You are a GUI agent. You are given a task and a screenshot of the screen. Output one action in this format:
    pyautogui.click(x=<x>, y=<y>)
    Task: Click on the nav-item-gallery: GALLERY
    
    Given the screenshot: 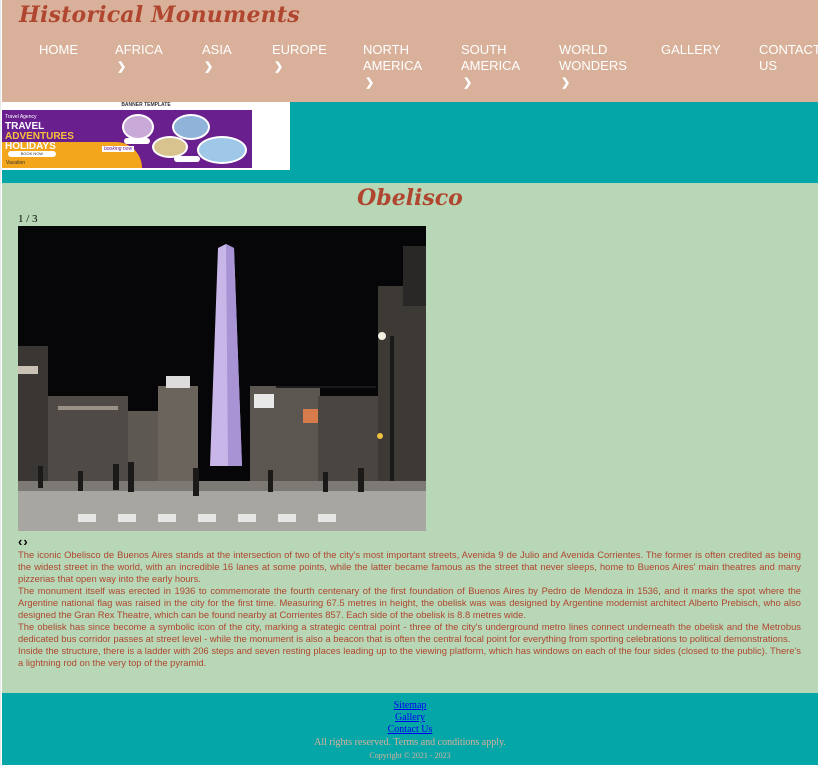 What is the action you would take?
    pyautogui.click(x=691, y=50)
    